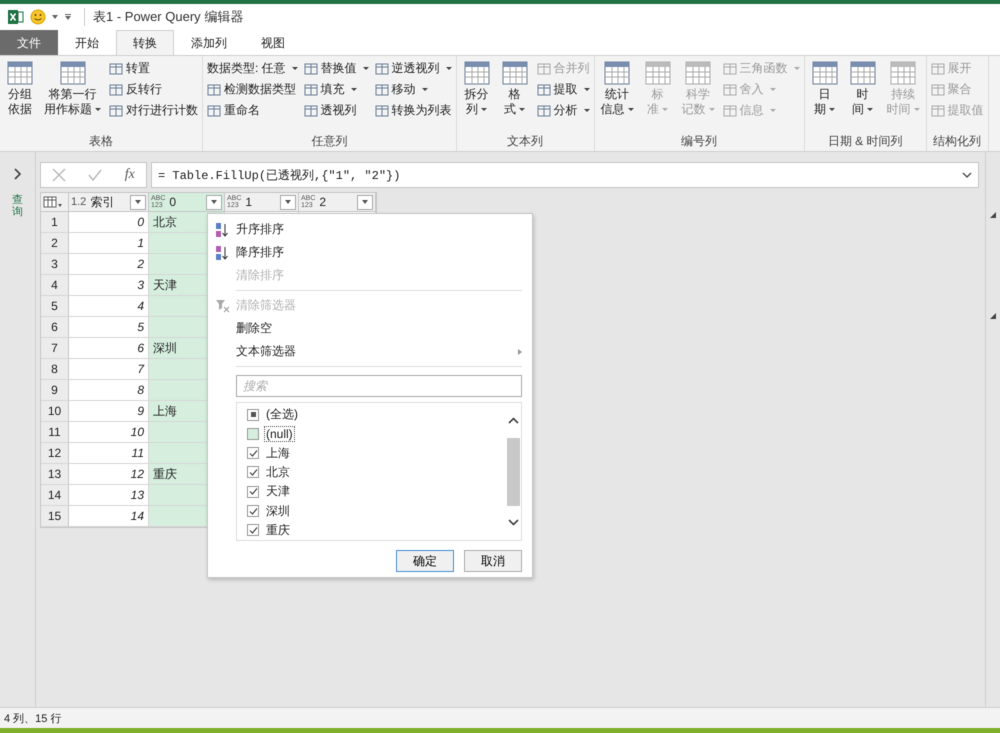  What do you see at coordinates (513, 472) in the screenshot?
I see `scrollbar-thumb` at bounding box center [513, 472].